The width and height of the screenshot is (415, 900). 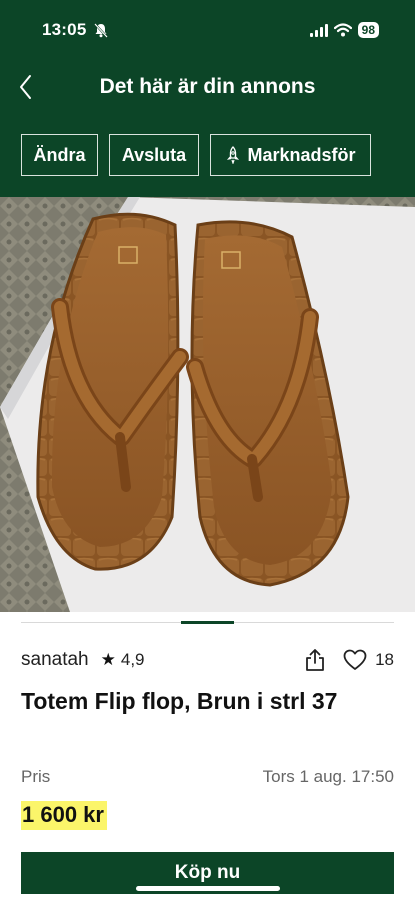 I want to click on edit-button: Ändra, so click(x=59, y=155).